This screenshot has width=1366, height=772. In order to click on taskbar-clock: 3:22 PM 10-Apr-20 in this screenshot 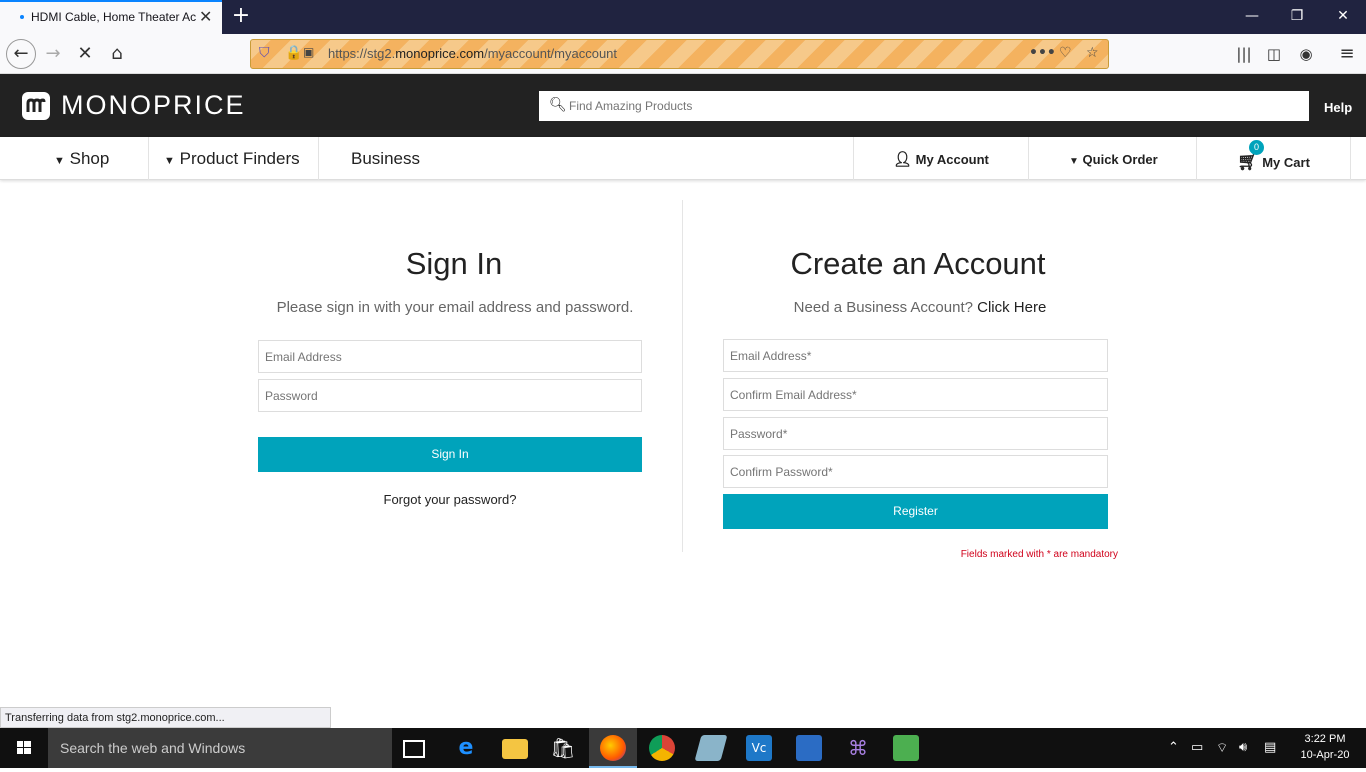, I will do `click(1325, 747)`.